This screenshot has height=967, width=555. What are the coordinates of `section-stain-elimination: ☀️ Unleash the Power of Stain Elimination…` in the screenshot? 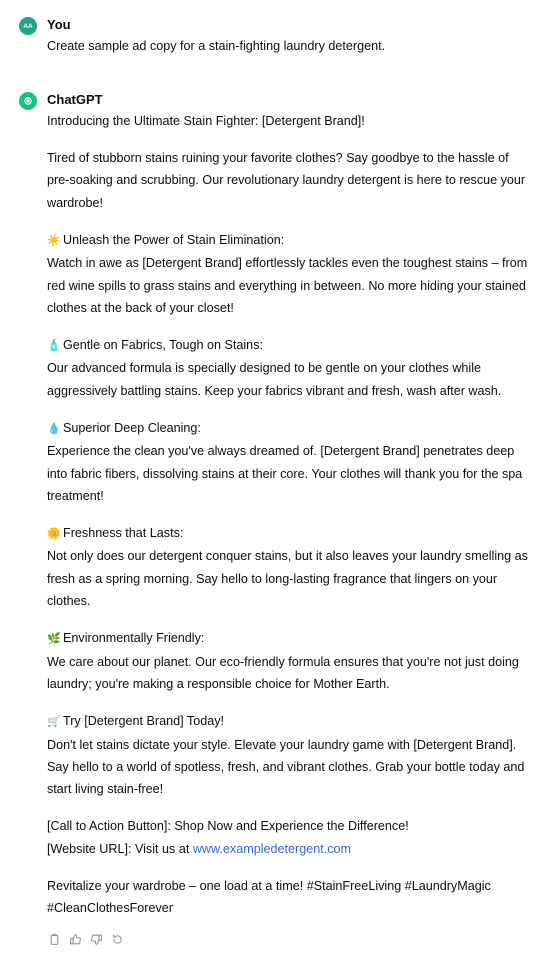 It's located at (296, 274).